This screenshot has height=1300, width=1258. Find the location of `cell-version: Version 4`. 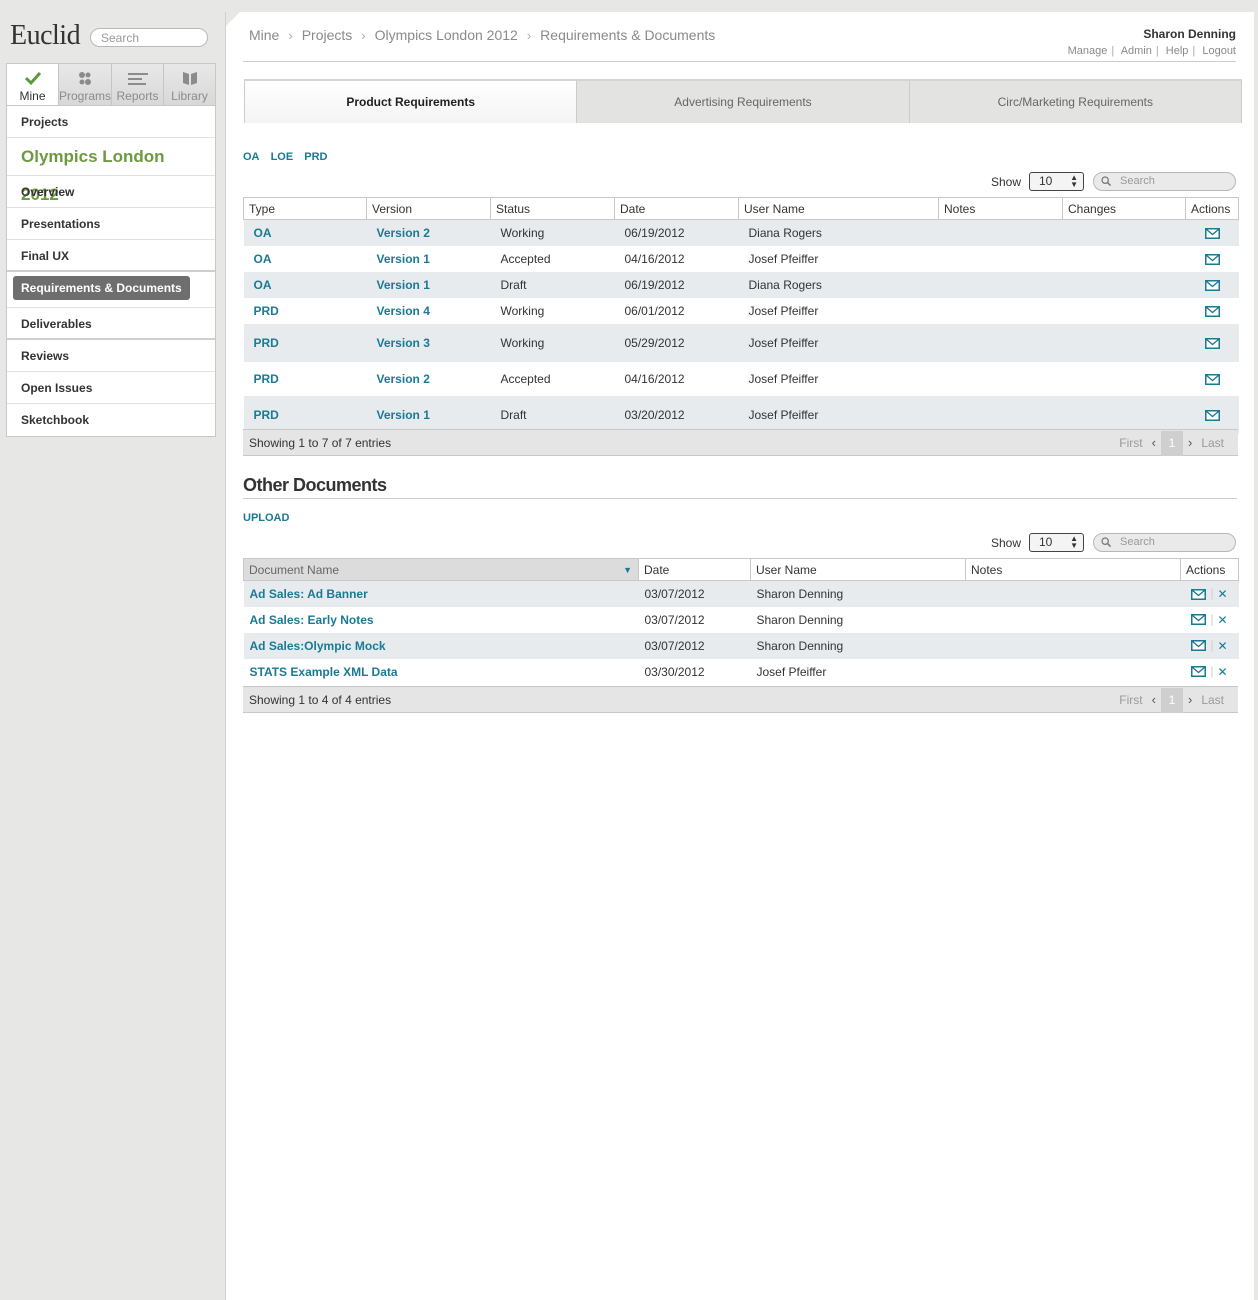

cell-version: Version 4 is located at coordinates (428, 310).